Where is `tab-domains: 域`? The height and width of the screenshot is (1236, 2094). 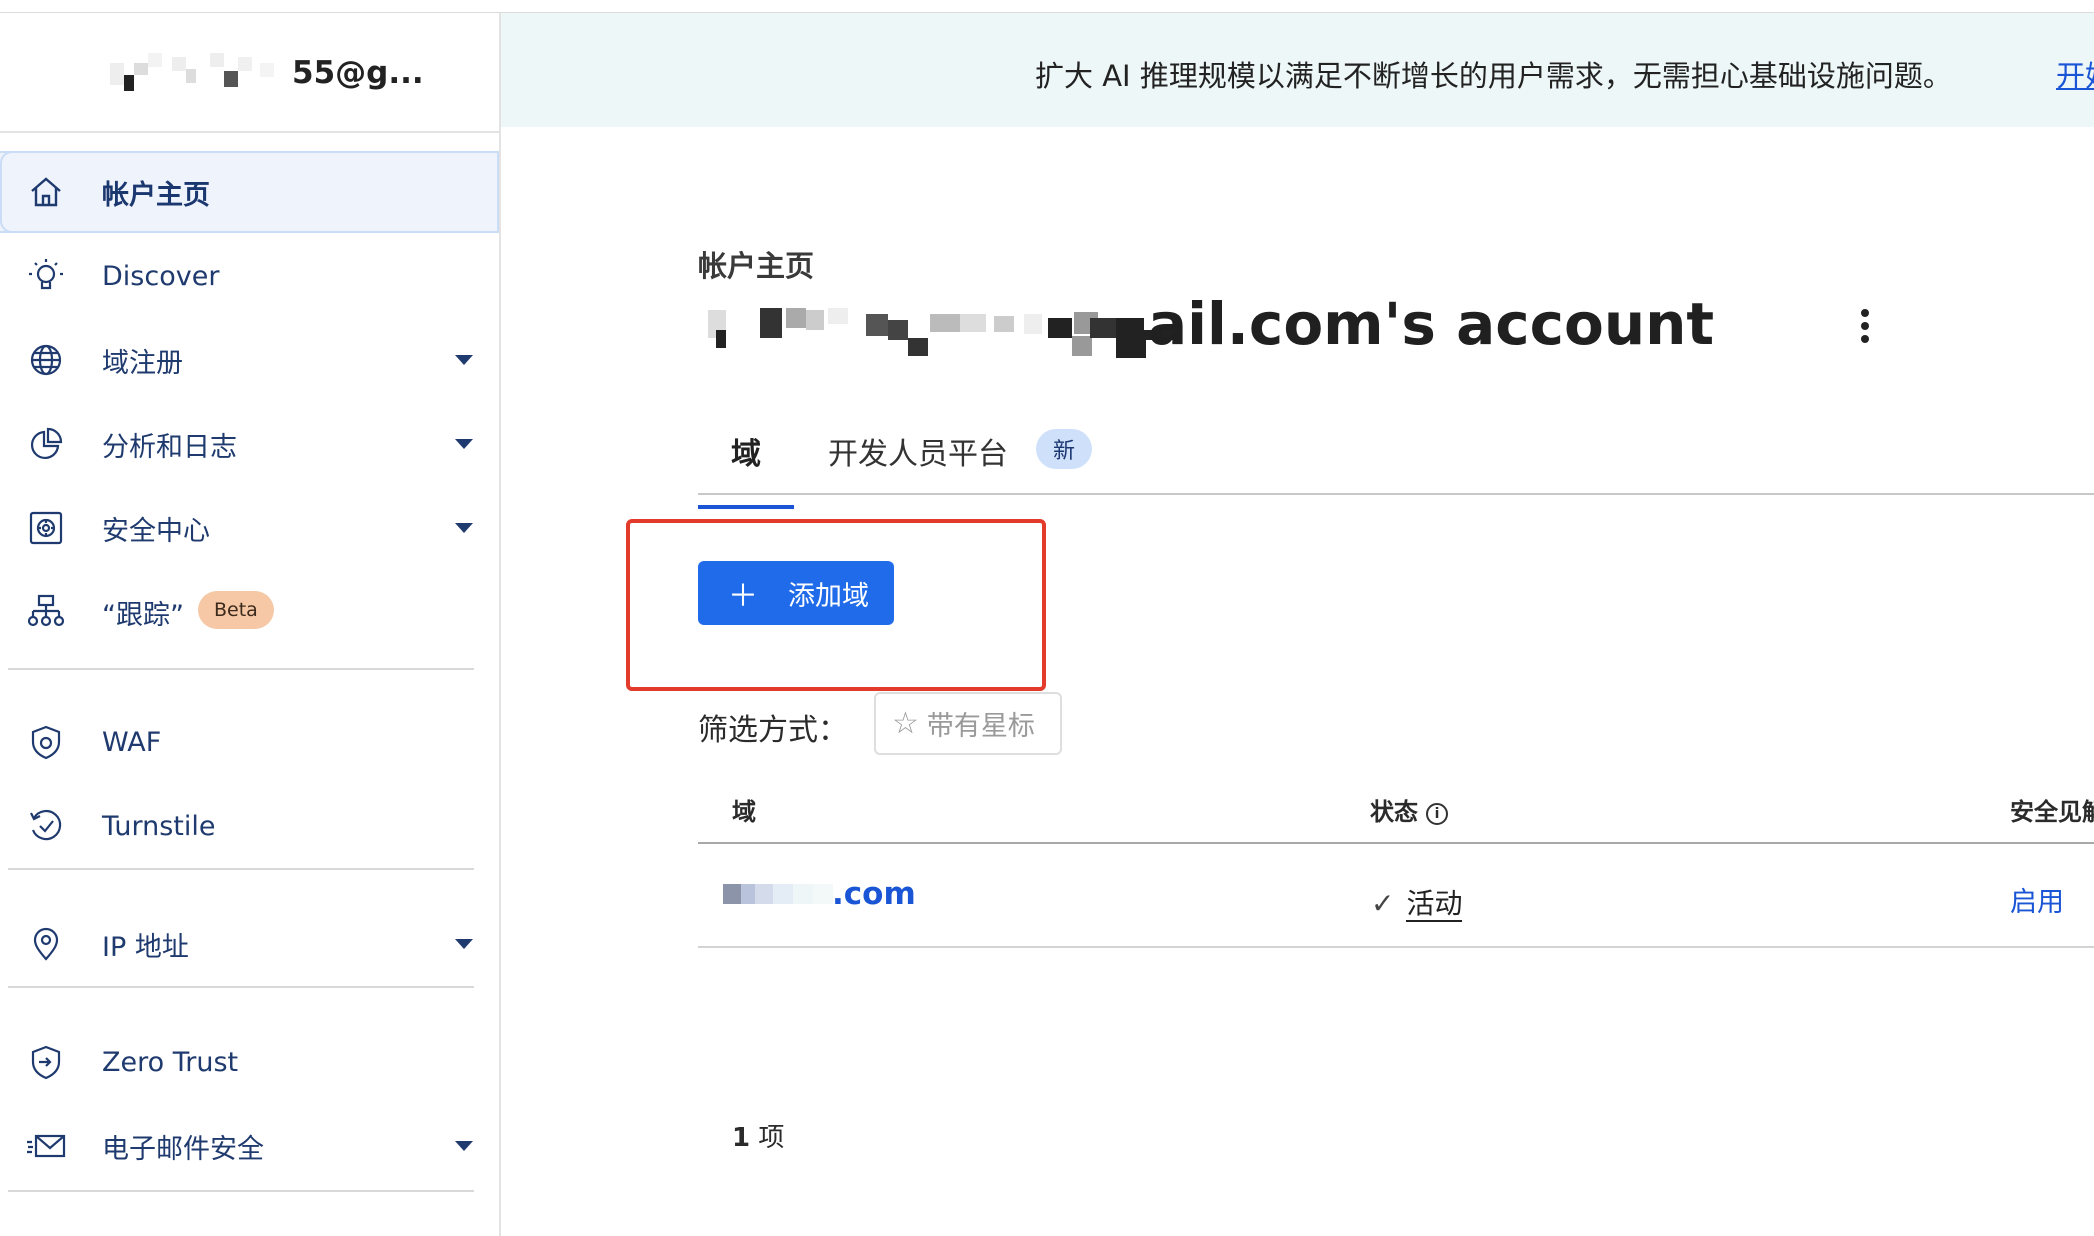 tab-domains: 域 is located at coordinates (746, 469).